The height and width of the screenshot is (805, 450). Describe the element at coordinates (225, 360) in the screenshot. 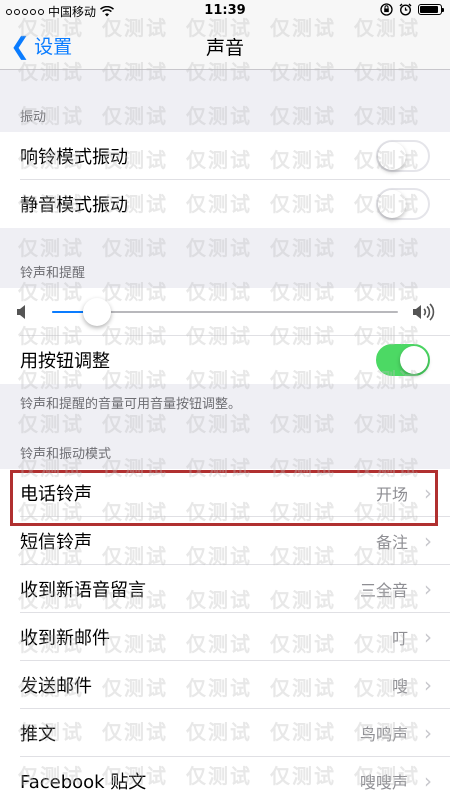

I see `change-with-buttons-row: 用按钮调整` at that location.